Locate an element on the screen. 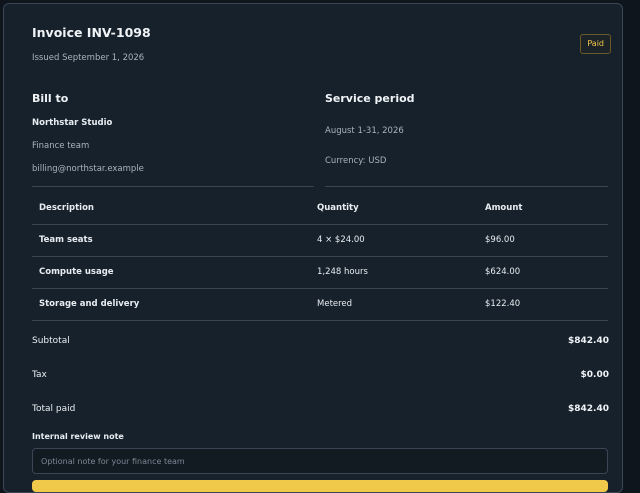 The height and width of the screenshot is (493, 640). col-header-amount: Amount is located at coordinates (504, 208).